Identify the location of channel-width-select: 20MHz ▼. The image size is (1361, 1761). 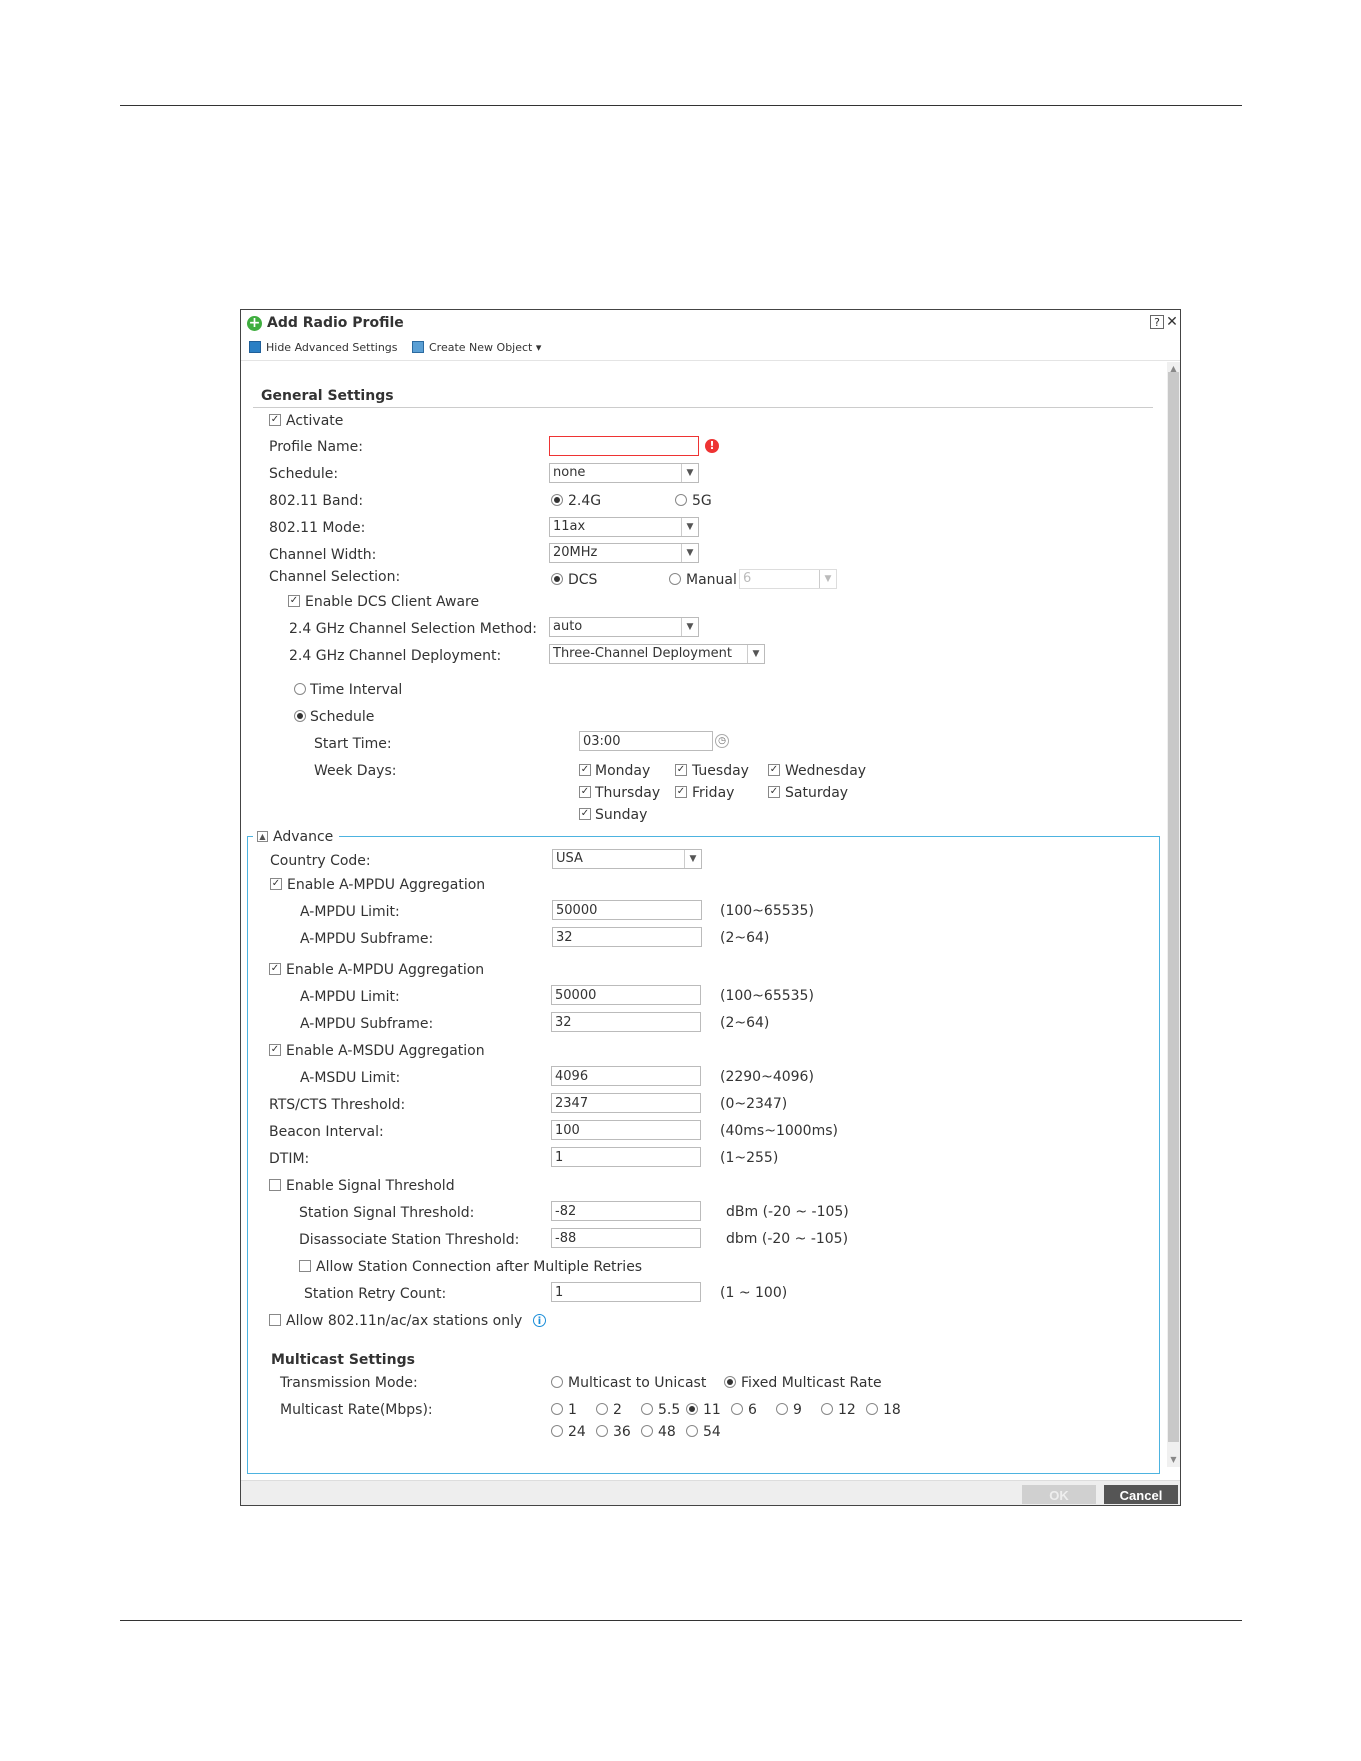
(624, 553).